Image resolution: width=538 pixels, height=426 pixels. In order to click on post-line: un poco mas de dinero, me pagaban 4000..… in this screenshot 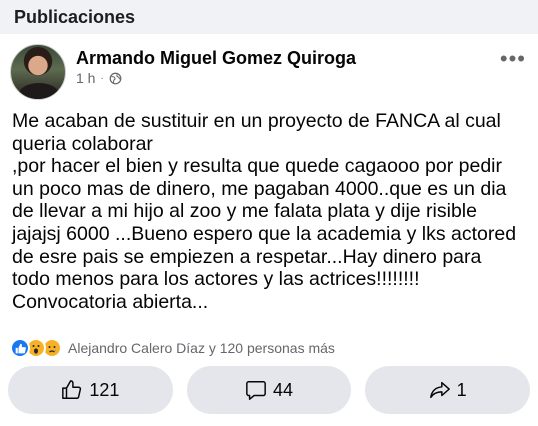, I will do `click(259, 188)`.